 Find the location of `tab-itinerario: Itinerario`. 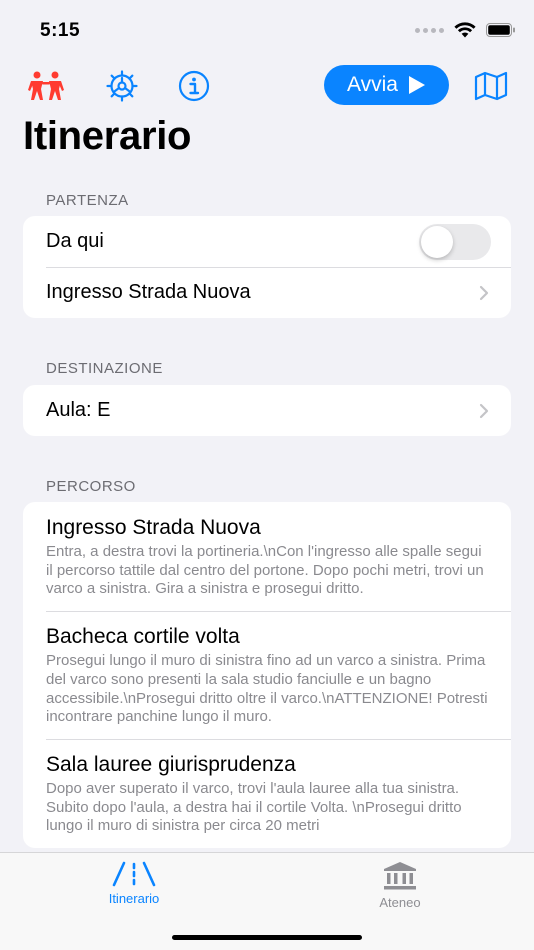

tab-itinerario: Itinerario is located at coordinates (134, 883).